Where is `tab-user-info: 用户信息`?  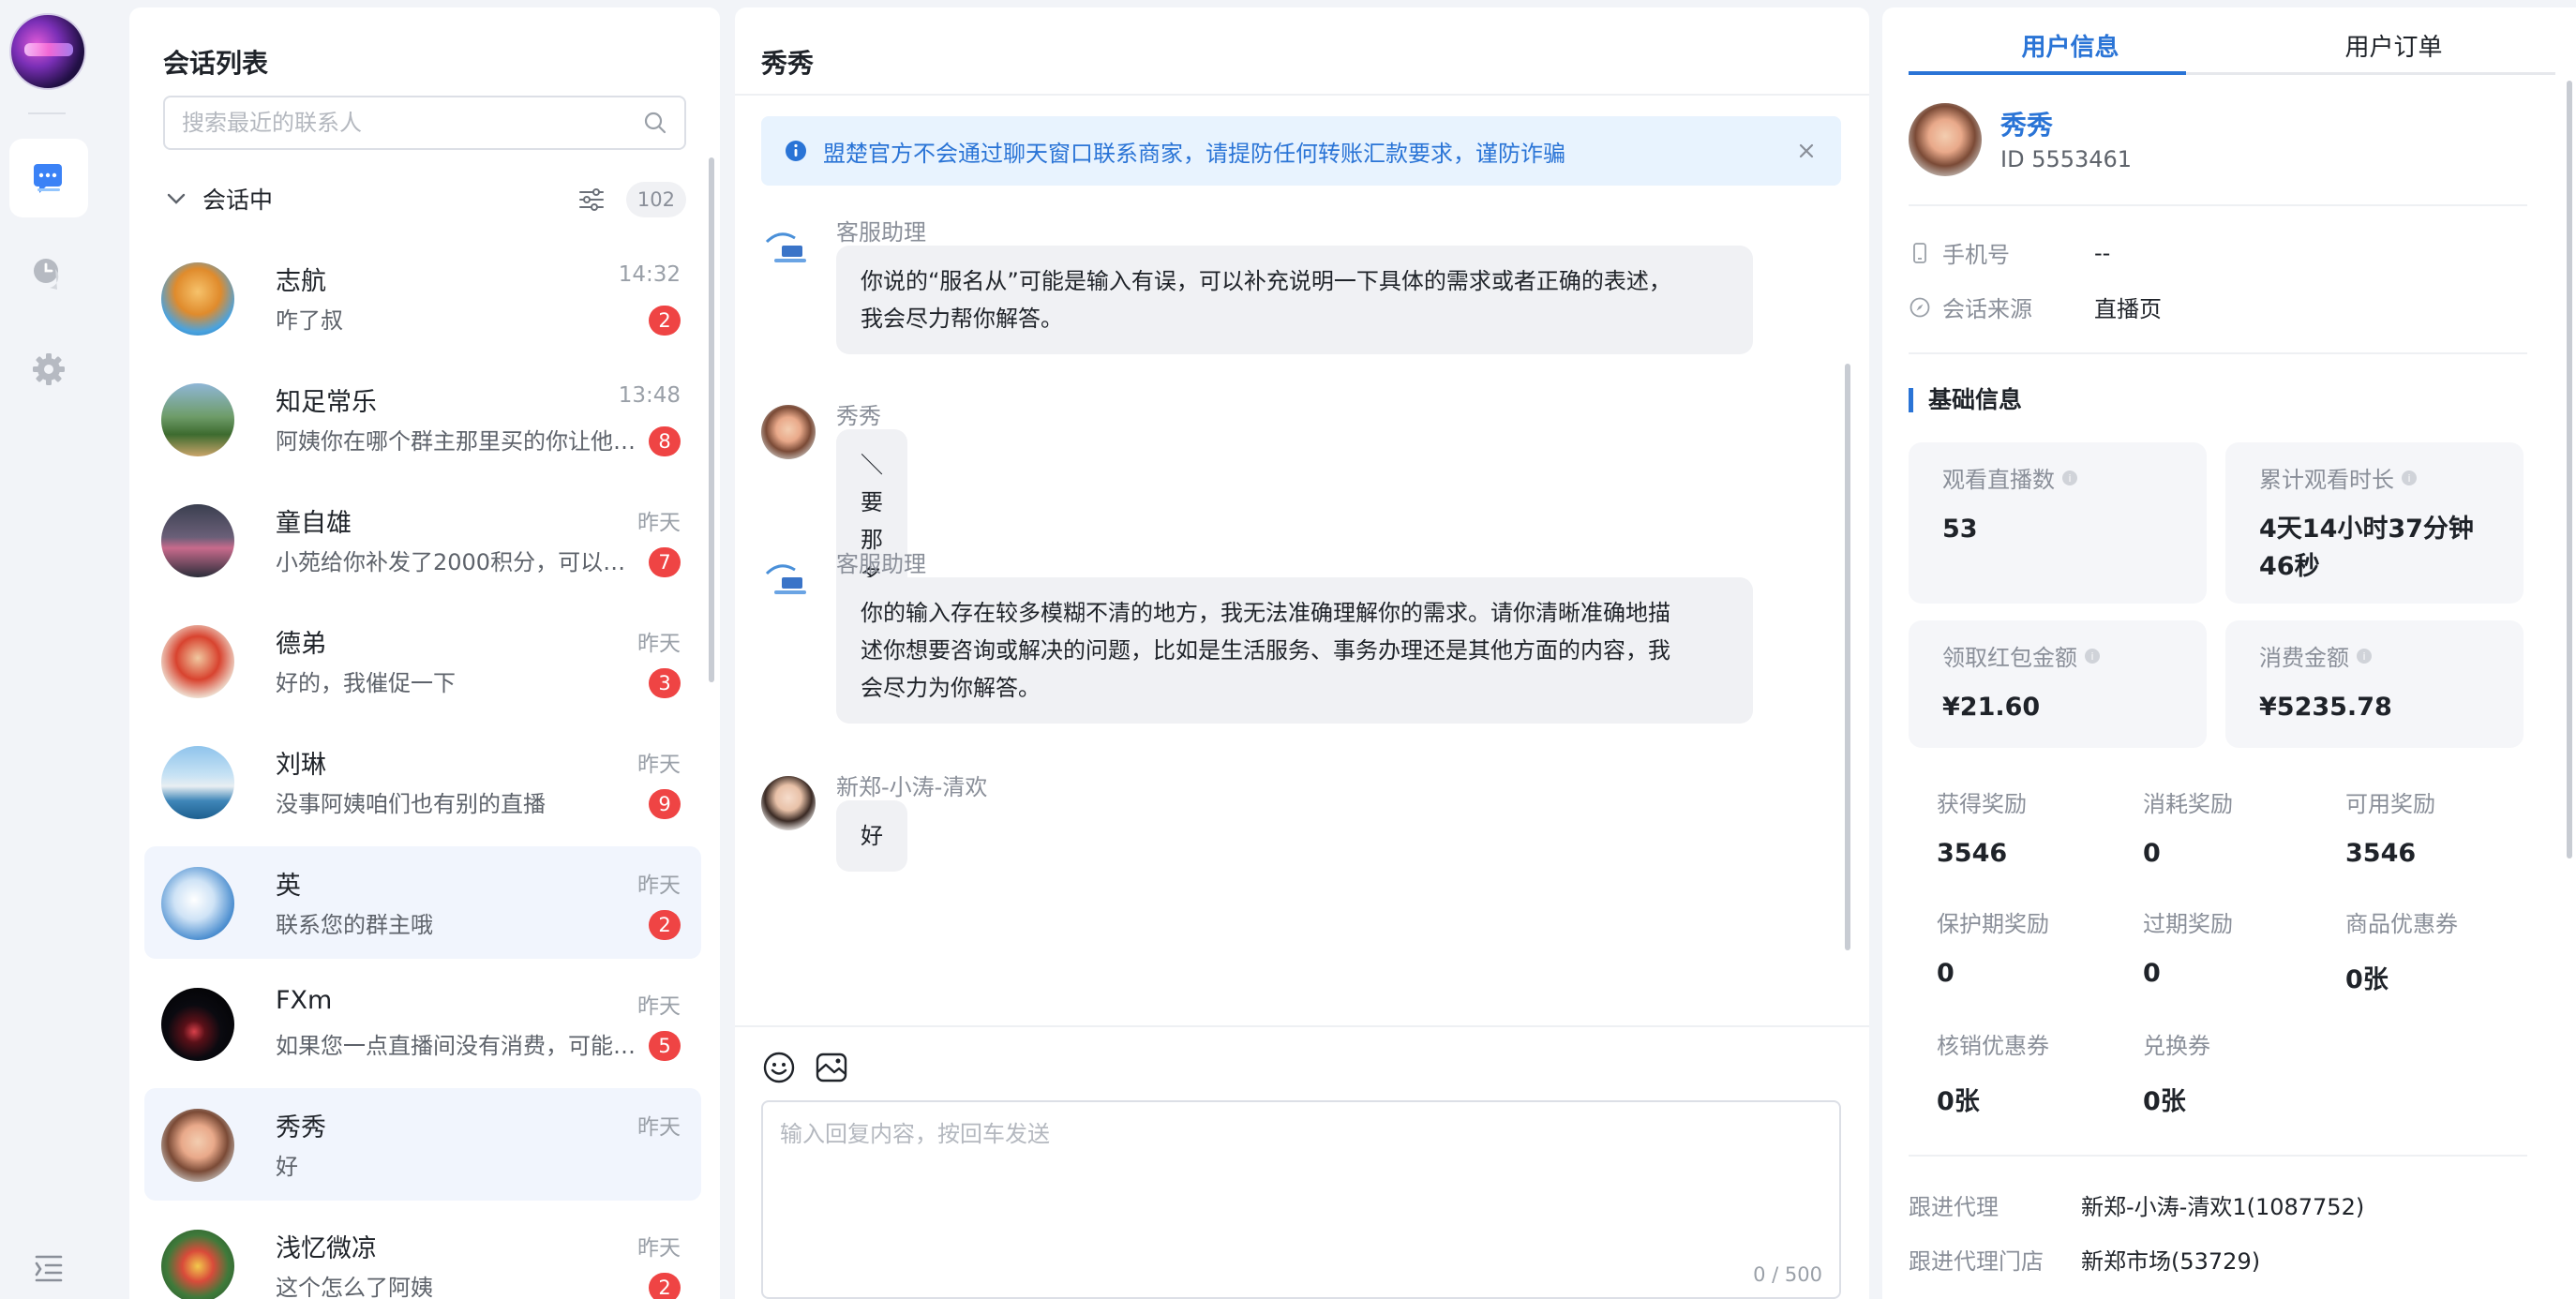
tab-user-info: 用户信息 is located at coordinates (2071, 45).